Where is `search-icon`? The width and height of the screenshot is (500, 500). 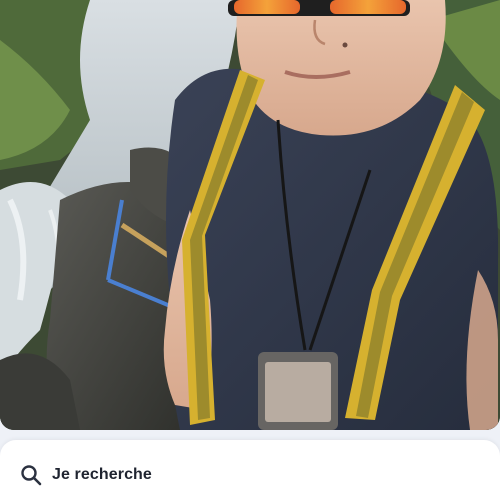 search-icon is located at coordinates (31, 475).